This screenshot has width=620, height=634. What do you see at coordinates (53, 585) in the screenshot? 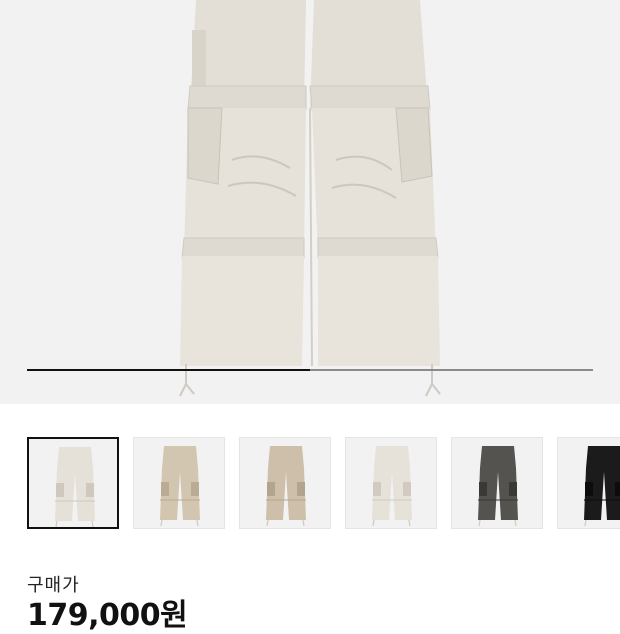
I see `price-label: 구매가` at bounding box center [53, 585].